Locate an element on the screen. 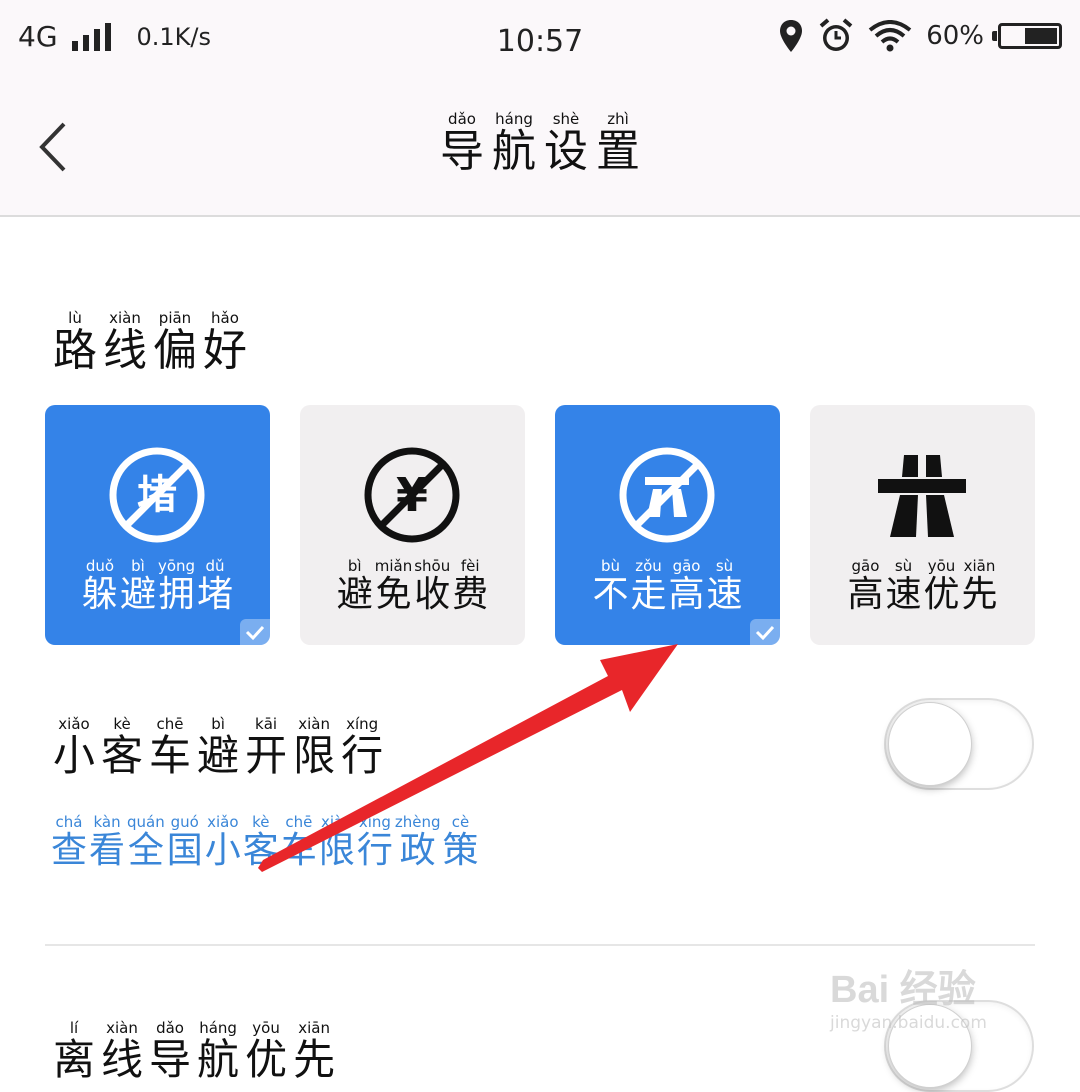 The width and height of the screenshot is (1080, 1092). pinyin-character: kàn 看 is located at coordinates (107, 842).